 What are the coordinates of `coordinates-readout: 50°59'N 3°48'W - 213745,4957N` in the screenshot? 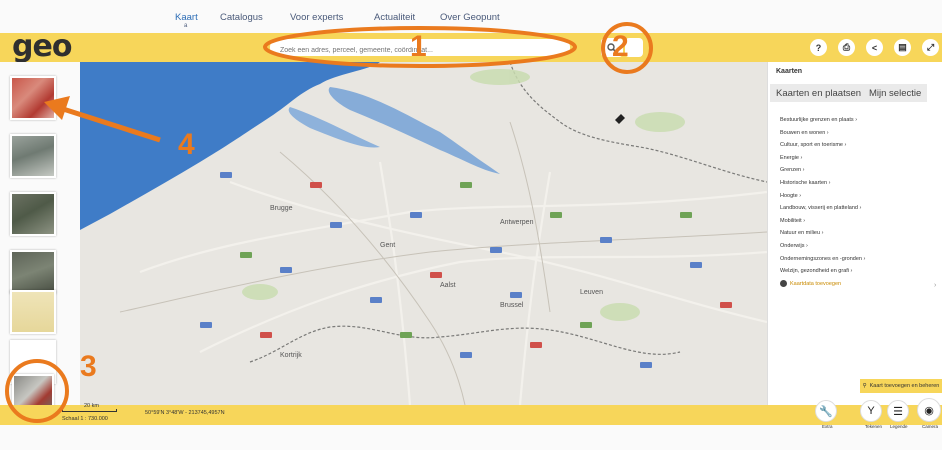 It's located at (185, 413).